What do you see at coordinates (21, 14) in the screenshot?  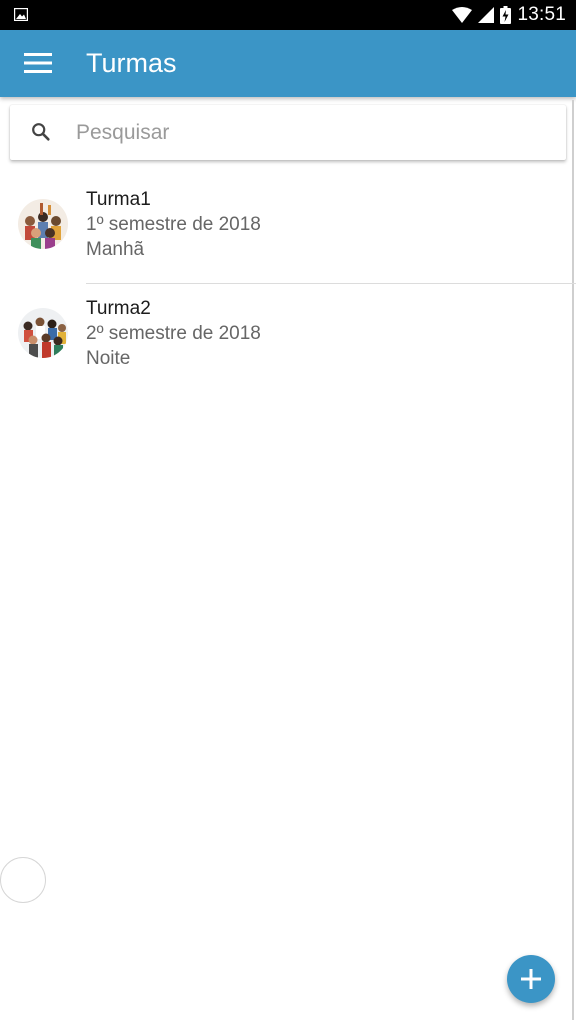 I see `image-icon` at bounding box center [21, 14].